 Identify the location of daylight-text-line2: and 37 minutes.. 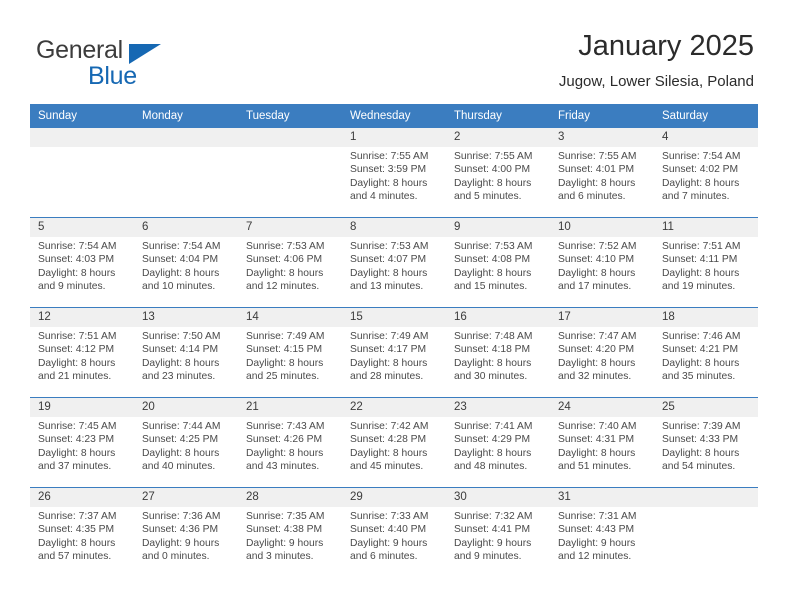
(75, 467).